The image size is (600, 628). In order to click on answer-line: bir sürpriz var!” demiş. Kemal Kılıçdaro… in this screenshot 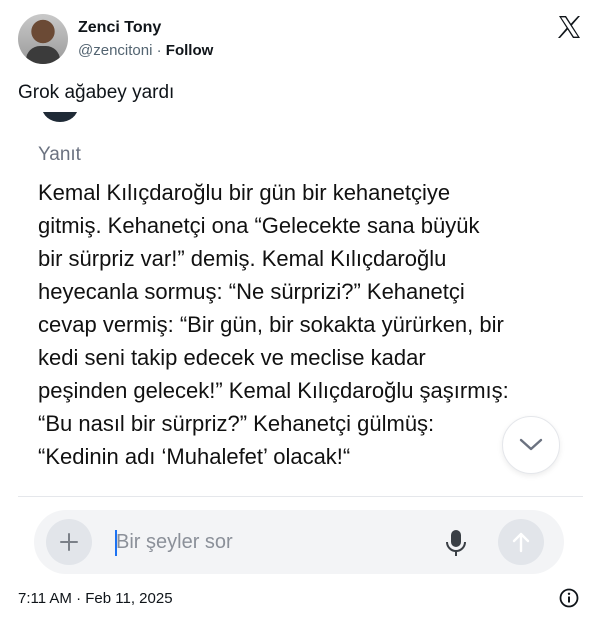, I will do `click(242, 258)`.